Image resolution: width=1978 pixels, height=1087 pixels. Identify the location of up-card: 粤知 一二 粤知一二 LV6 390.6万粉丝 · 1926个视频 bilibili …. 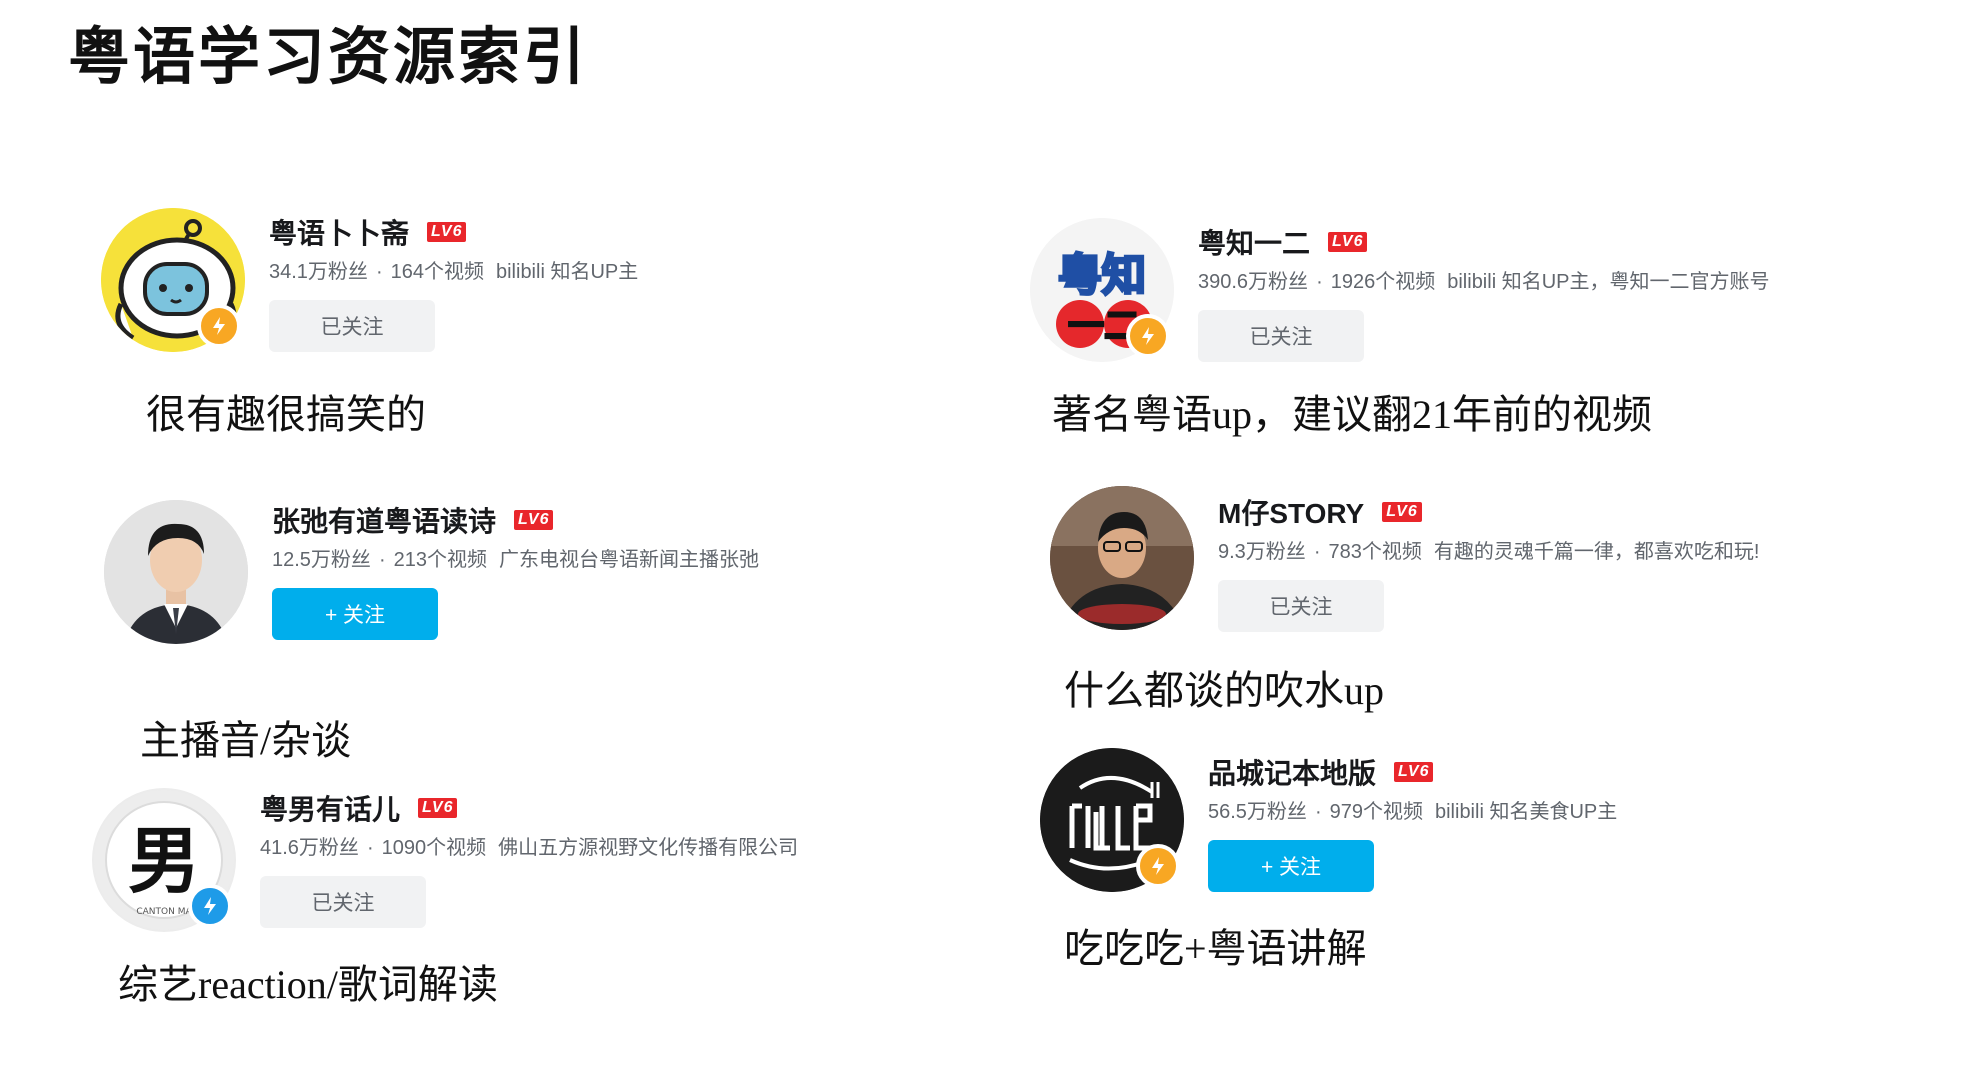
(1480, 293).